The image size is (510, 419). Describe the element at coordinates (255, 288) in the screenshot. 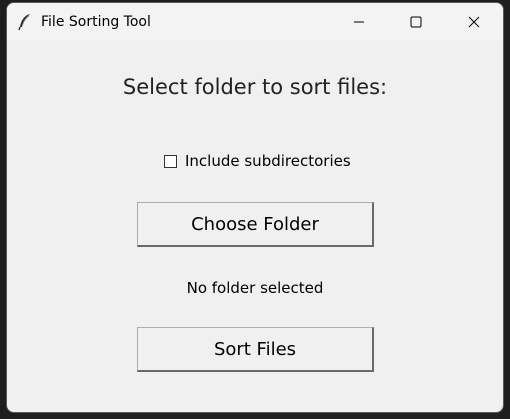

I see `folder-status-text: No folder selected` at that location.